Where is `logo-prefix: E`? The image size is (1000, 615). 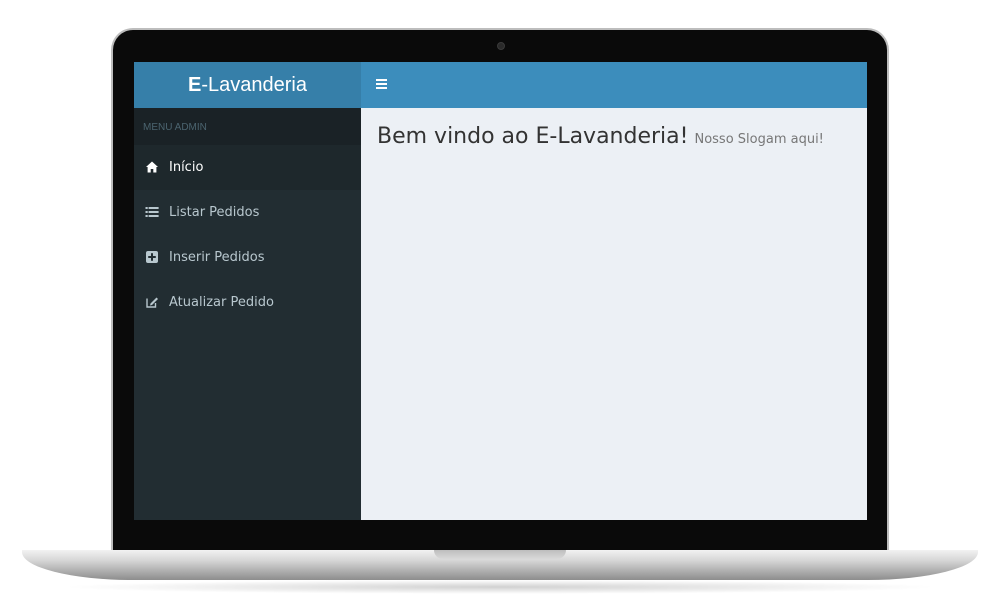
logo-prefix: E is located at coordinates (195, 85).